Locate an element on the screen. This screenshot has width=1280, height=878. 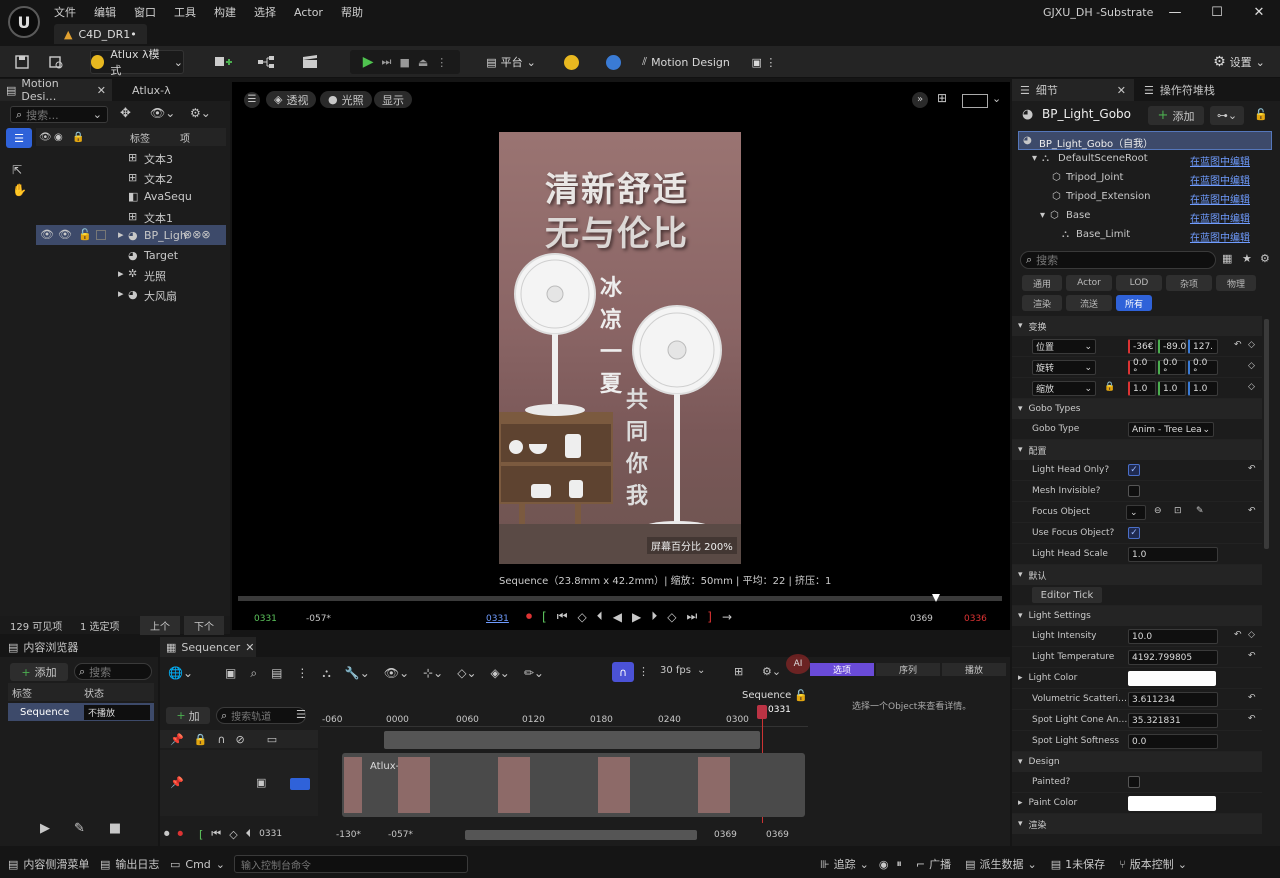
save-icon is located at coordinates (22, 62).